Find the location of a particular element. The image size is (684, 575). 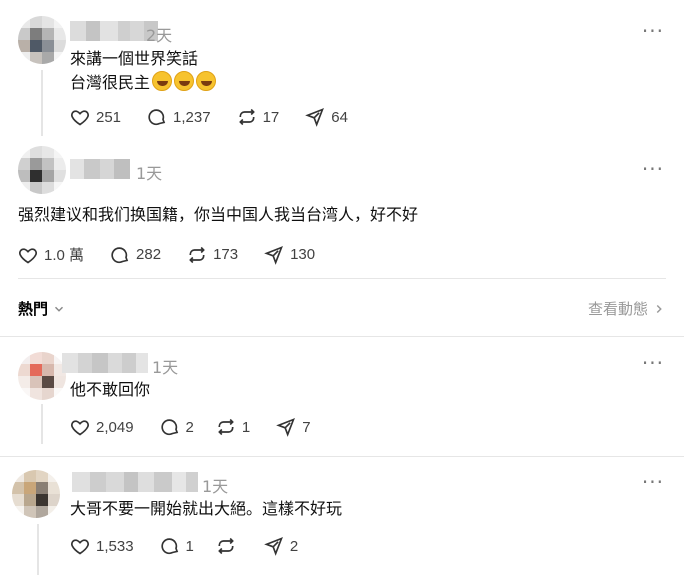

repost-count: 17 is located at coordinates (271, 117).